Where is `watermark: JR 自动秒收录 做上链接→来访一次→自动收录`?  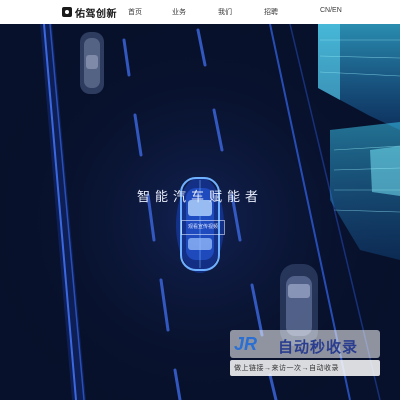 watermark: JR 自动秒收录 做上链接→来访一次→自动收录 is located at coordinates (305, 354).